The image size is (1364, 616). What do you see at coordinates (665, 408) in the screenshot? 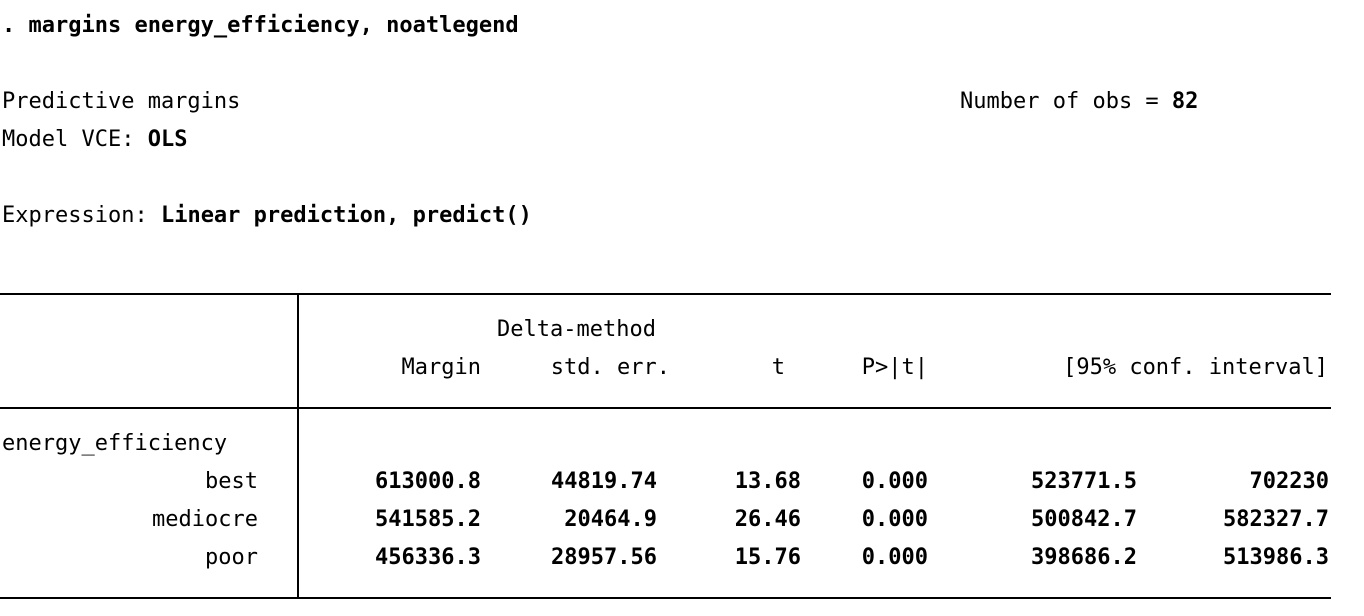
I see `table-header-rule` at bounding box center [665, 408].